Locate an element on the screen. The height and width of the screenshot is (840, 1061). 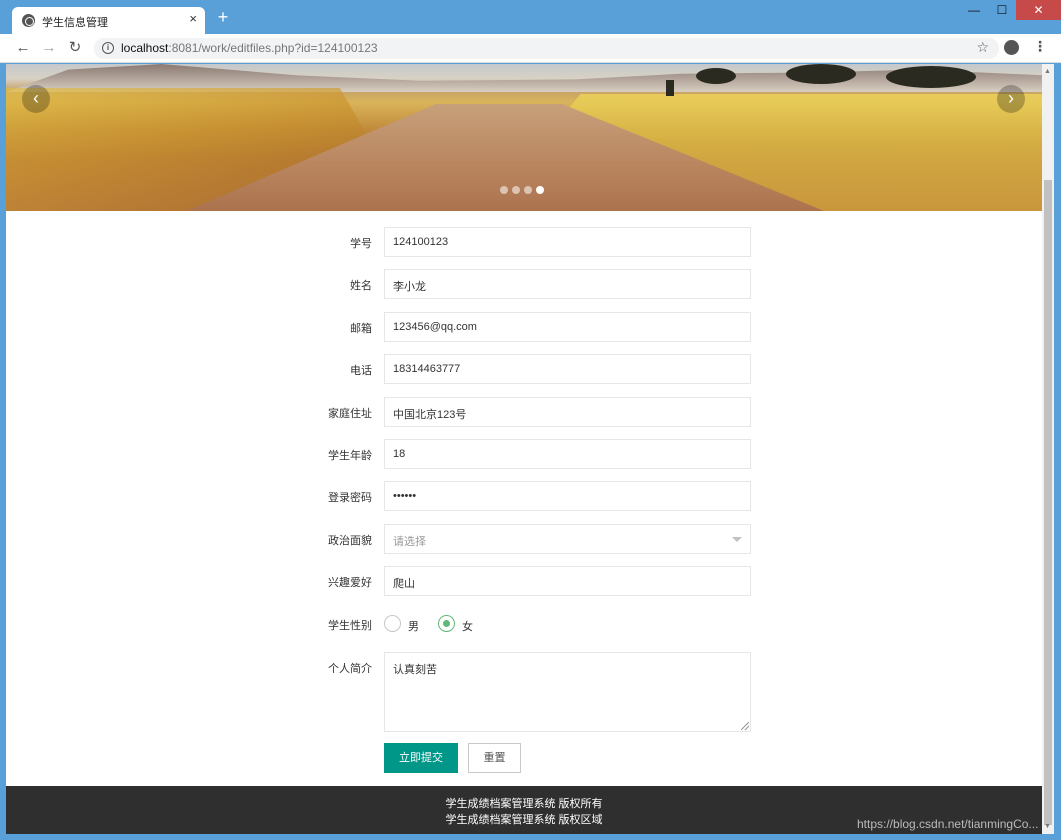
form-actions: 立即提交 重置 is located at coordinates (524, 758).